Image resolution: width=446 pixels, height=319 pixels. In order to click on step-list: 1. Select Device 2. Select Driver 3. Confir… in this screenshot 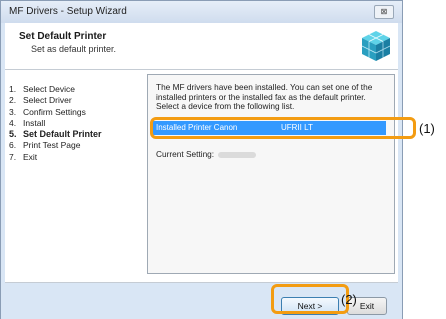, I will do `click(55, 123)`.